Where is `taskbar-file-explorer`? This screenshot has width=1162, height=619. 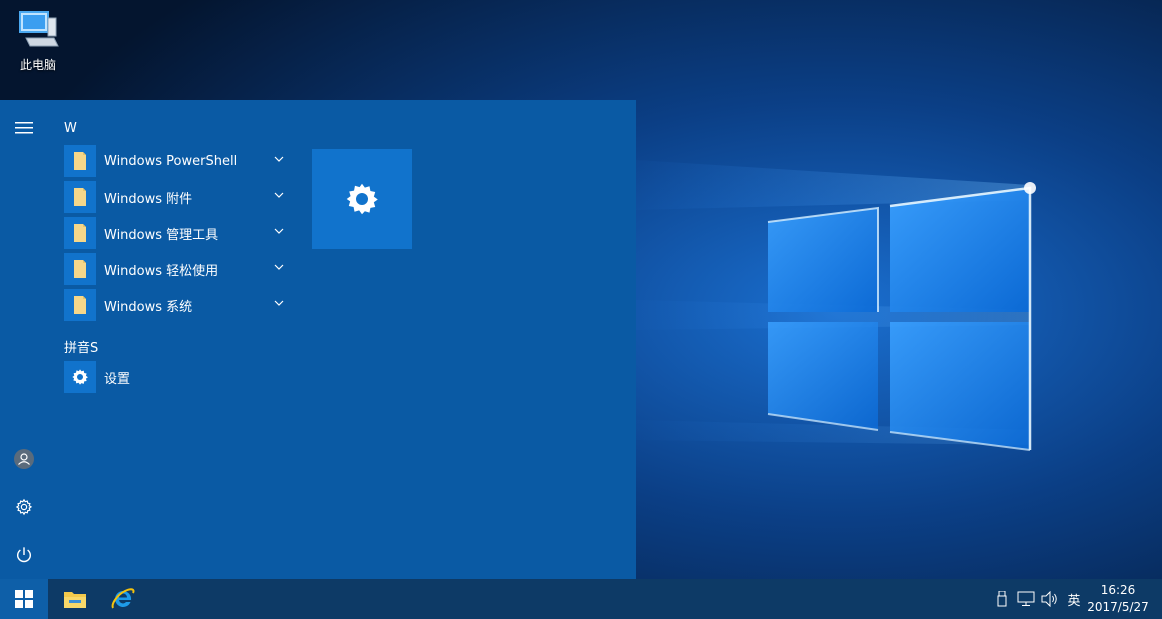
taskbar-file-explorer is located at coordinates (75, 599).